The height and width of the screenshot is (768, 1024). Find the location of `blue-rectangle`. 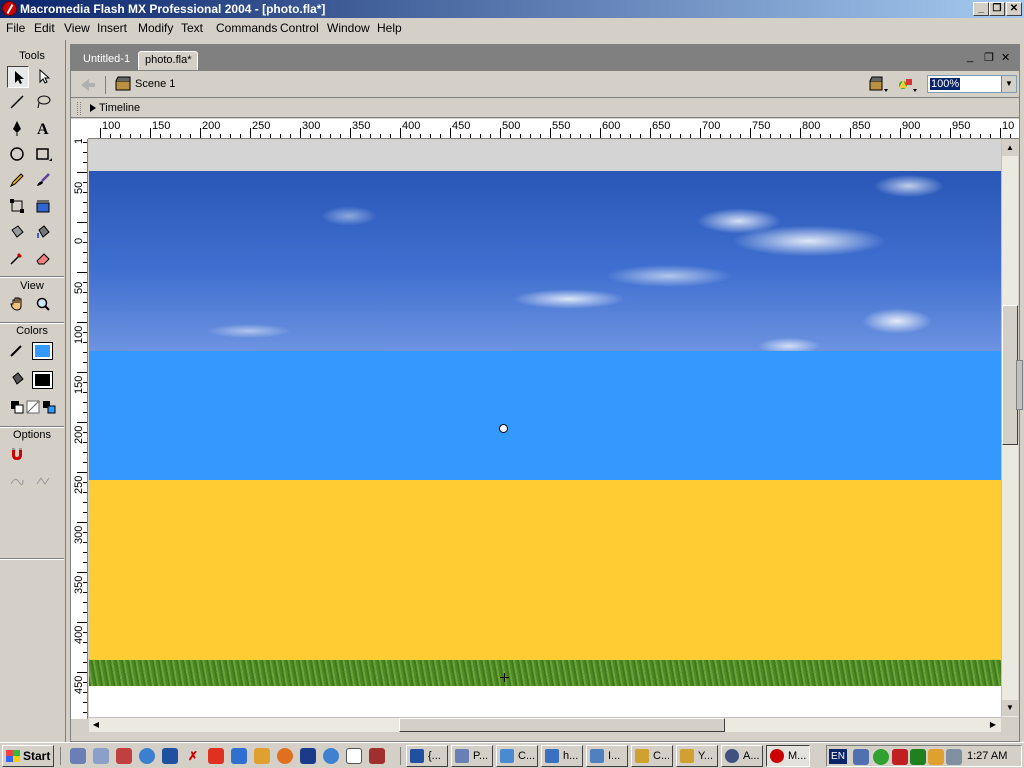

blue-rectangle is located at coordinates (545, 415).